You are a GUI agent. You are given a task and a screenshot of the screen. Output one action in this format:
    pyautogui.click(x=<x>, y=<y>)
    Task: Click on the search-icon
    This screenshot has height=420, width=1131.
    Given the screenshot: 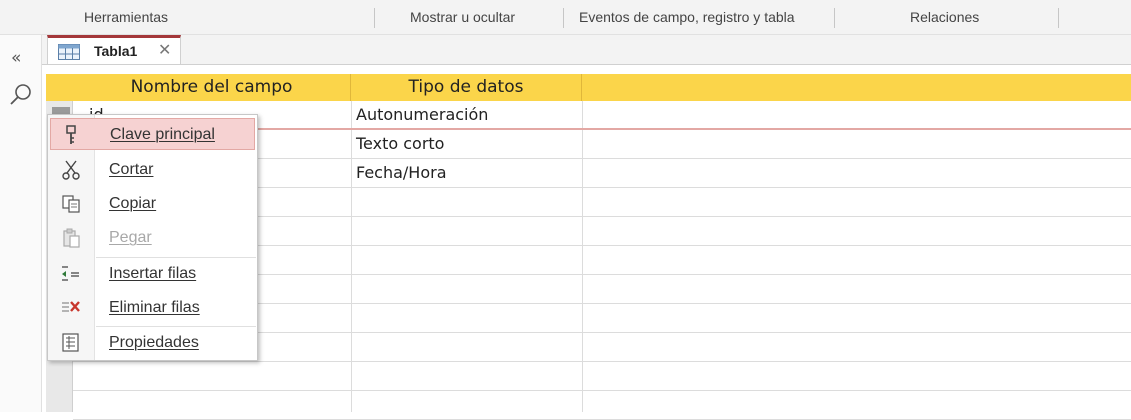 What is the action you would take?
    pyautogui.click(x=20, y=94)
    